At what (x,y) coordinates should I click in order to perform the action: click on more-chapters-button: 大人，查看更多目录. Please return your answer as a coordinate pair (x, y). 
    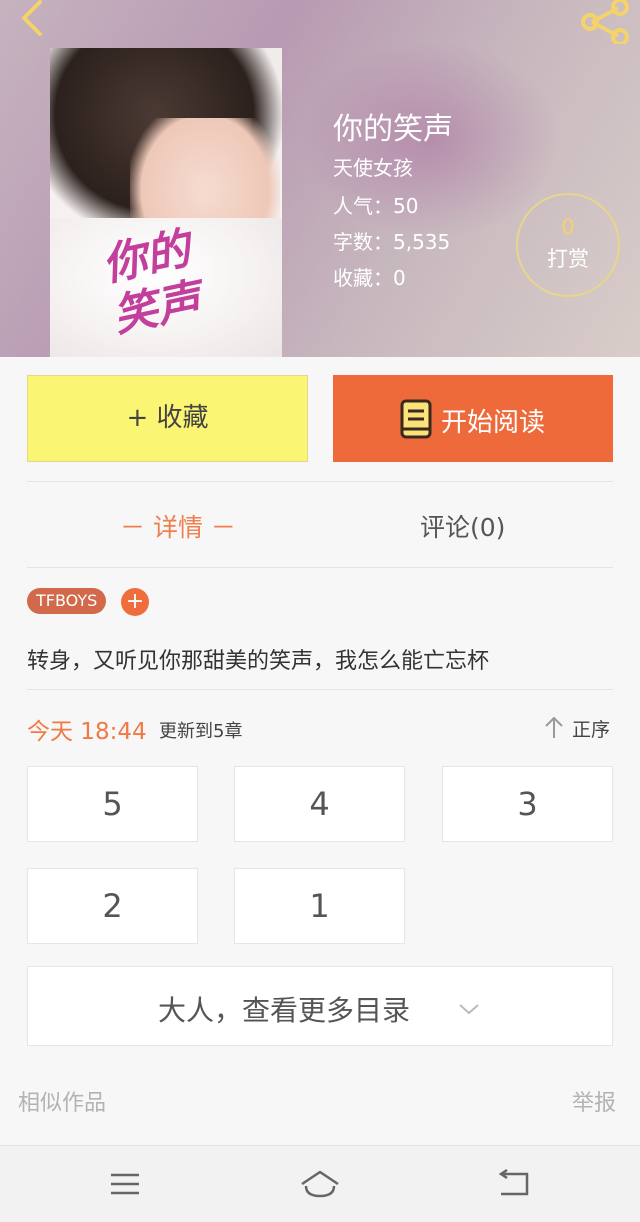
    Looking at the image, I should click on (320, 1006).